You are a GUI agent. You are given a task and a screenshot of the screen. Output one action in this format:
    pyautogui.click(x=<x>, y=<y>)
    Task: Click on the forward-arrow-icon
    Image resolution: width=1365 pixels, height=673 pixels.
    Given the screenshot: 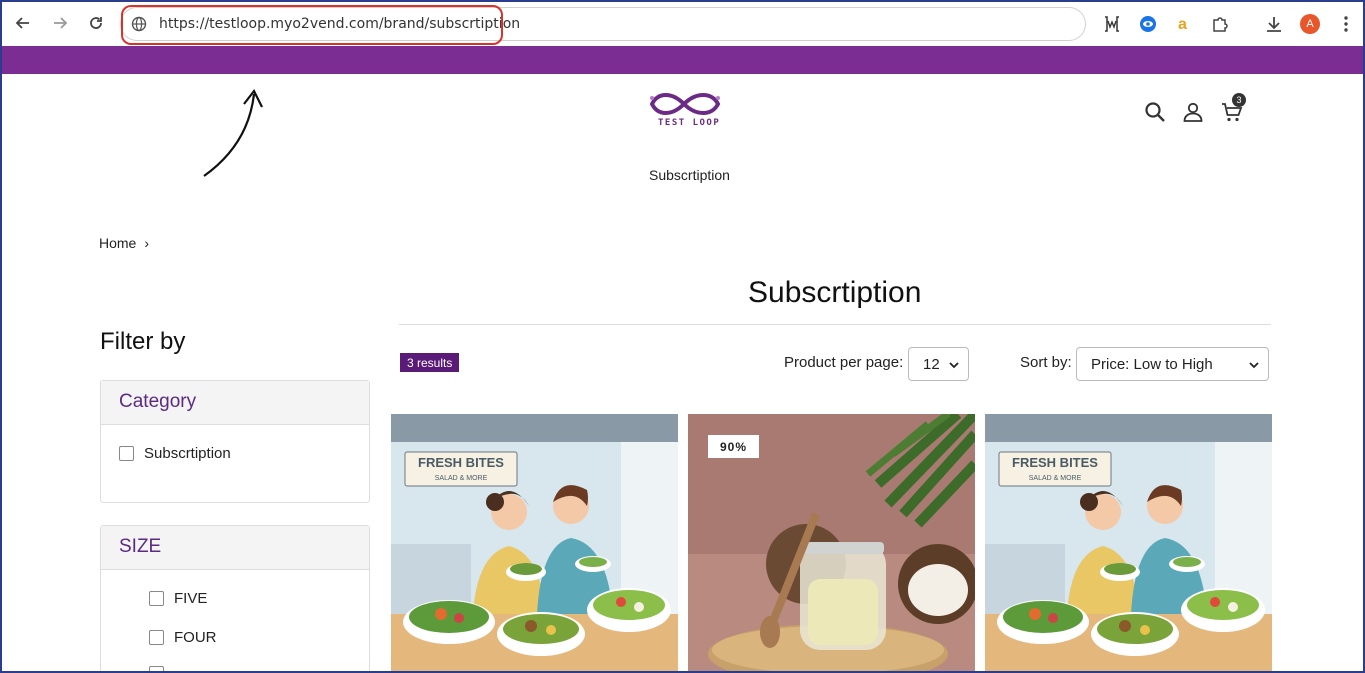 What is the action you would take?
    pyautogui.click(x=60, y=23)
    